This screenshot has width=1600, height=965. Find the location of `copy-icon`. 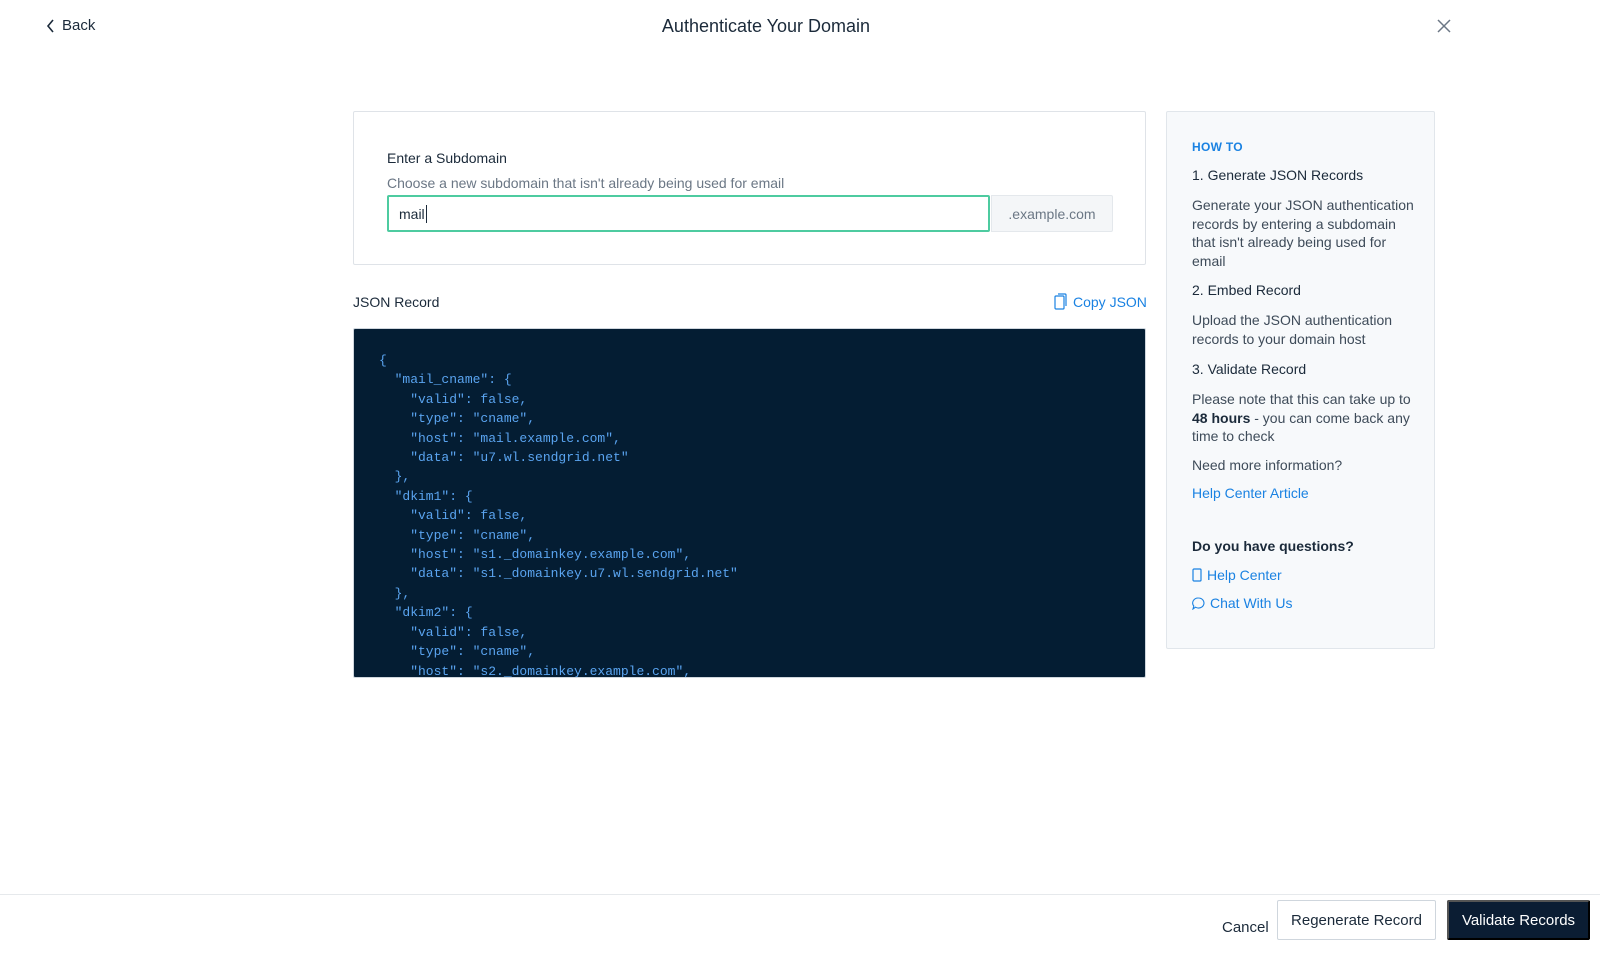

copy-icon is located at coordinates (1060, 301).